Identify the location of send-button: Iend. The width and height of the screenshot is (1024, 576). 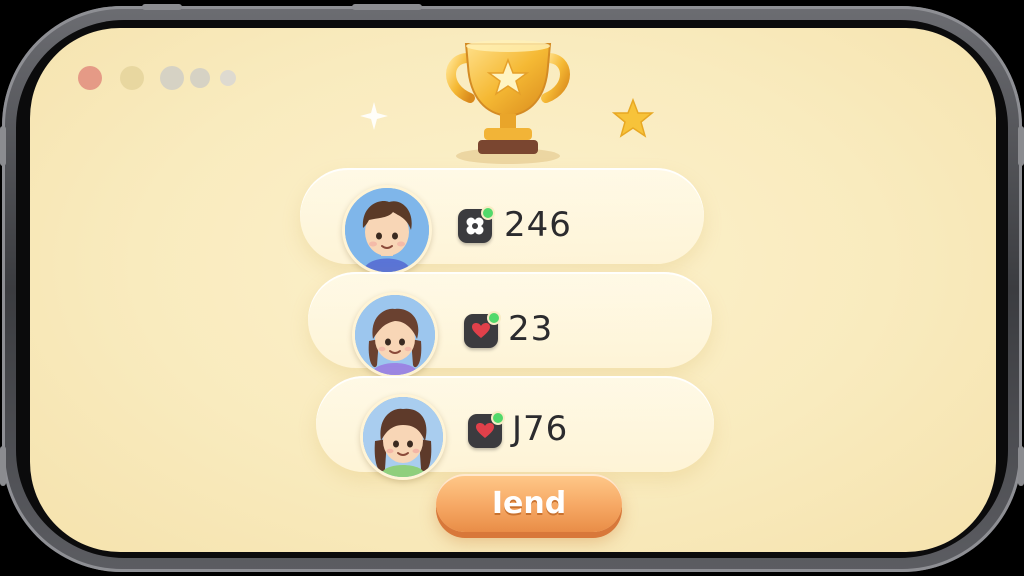
(529, 503).